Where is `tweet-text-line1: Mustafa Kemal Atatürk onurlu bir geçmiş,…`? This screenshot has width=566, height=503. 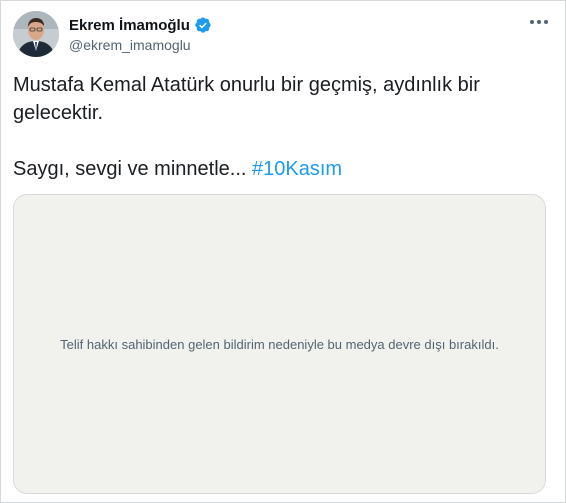
tweet-text-line1: Mustafa Kemal Atatürk onurlu bir geçmiş,… is located at coordinates (246, 99).